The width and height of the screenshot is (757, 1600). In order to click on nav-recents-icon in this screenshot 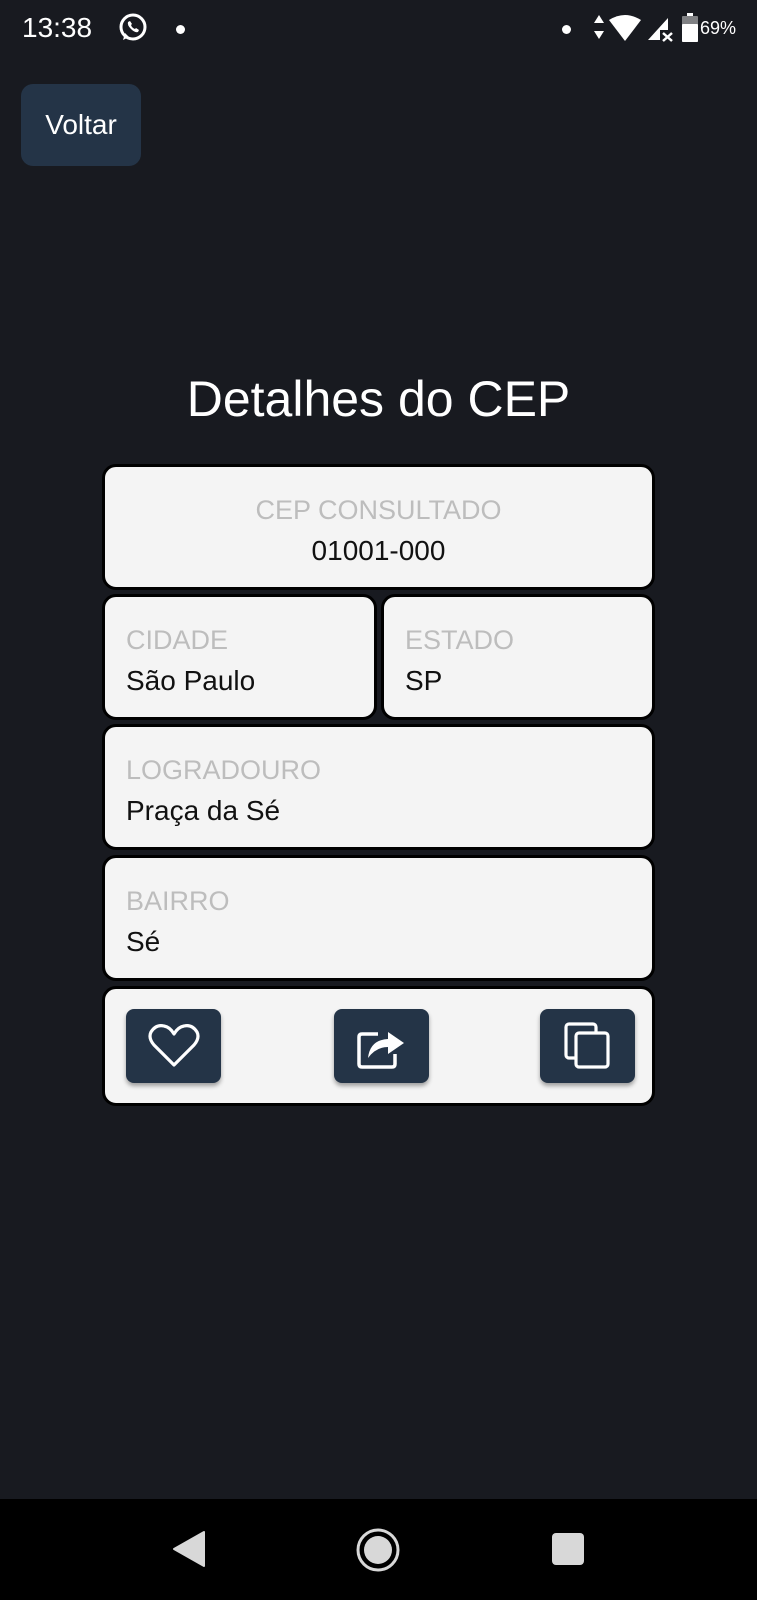, I will do `click(568, 1549)`.